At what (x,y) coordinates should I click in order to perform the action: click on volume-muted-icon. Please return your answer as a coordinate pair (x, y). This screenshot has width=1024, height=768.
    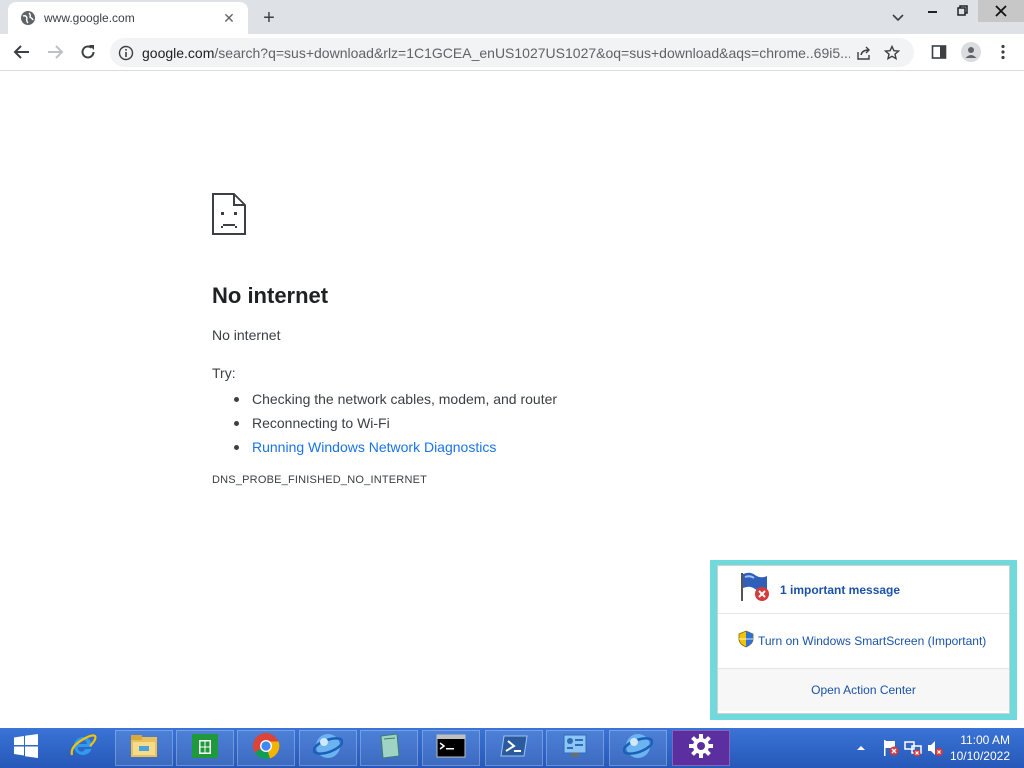
    Looking at the image, I should click on (935, 748).